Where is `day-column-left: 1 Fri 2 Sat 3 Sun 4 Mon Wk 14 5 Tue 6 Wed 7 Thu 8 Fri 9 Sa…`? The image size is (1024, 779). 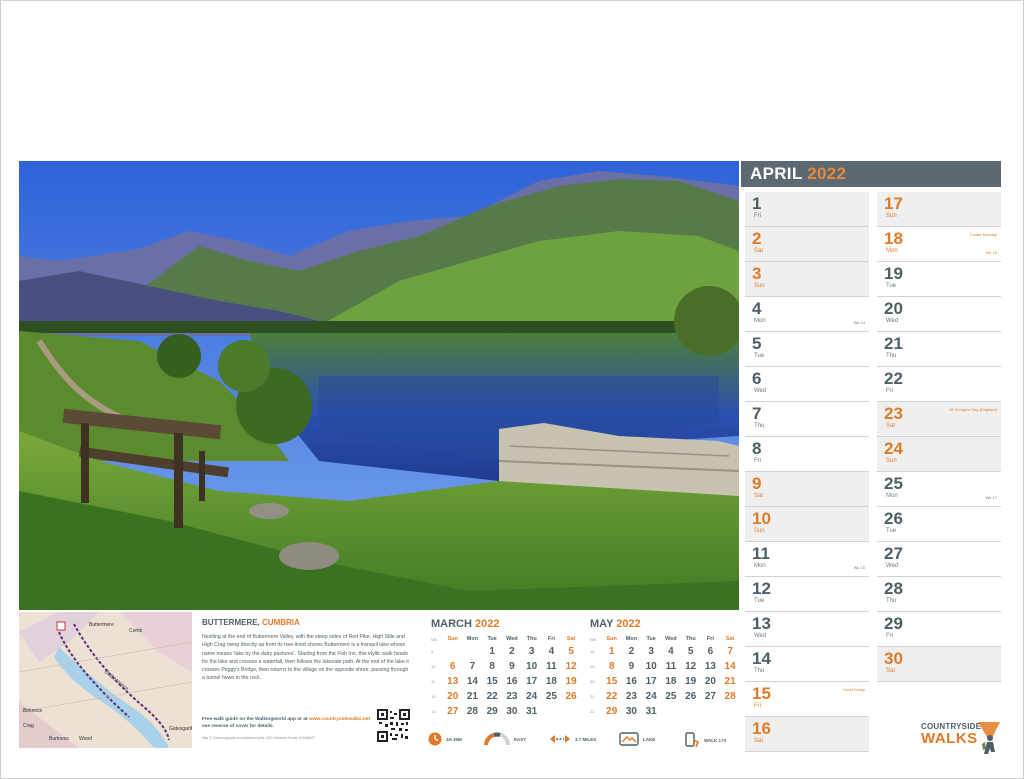 day-column-left: 1 Fri 2 Sat 3 Sun 4 Mon Wk 14 5 Tue 6 Wed 7 Thu 8 Fri 9 Sa… is located at coordinates (807, 472).